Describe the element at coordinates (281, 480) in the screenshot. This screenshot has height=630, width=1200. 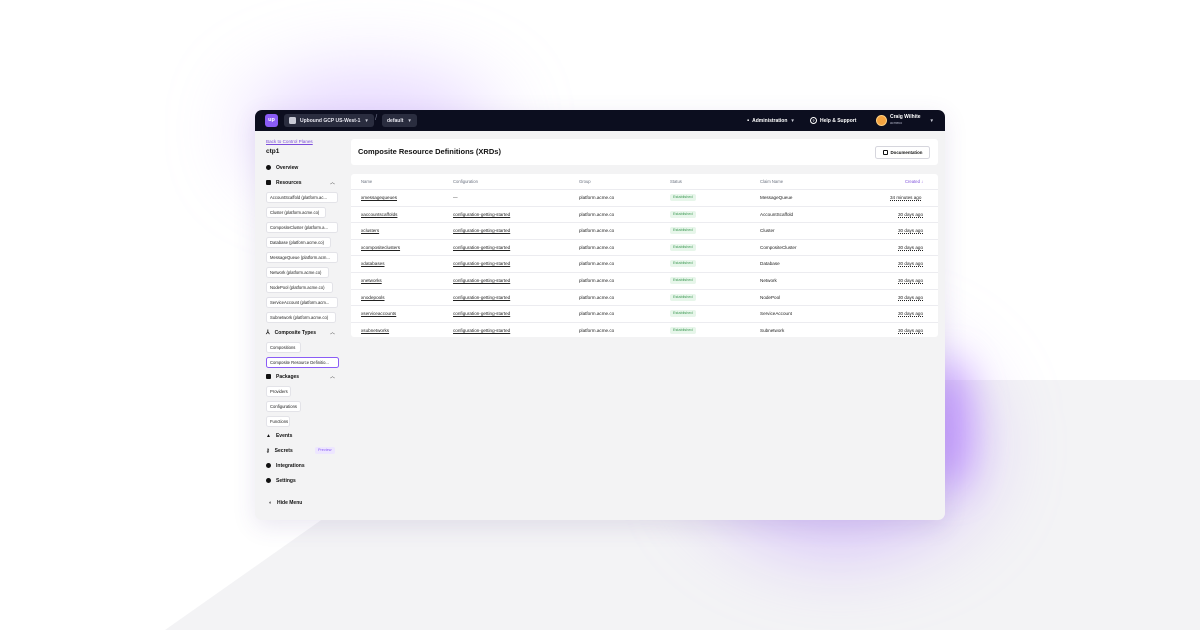
I see `sidebar-item-settings: Settings` at that location.